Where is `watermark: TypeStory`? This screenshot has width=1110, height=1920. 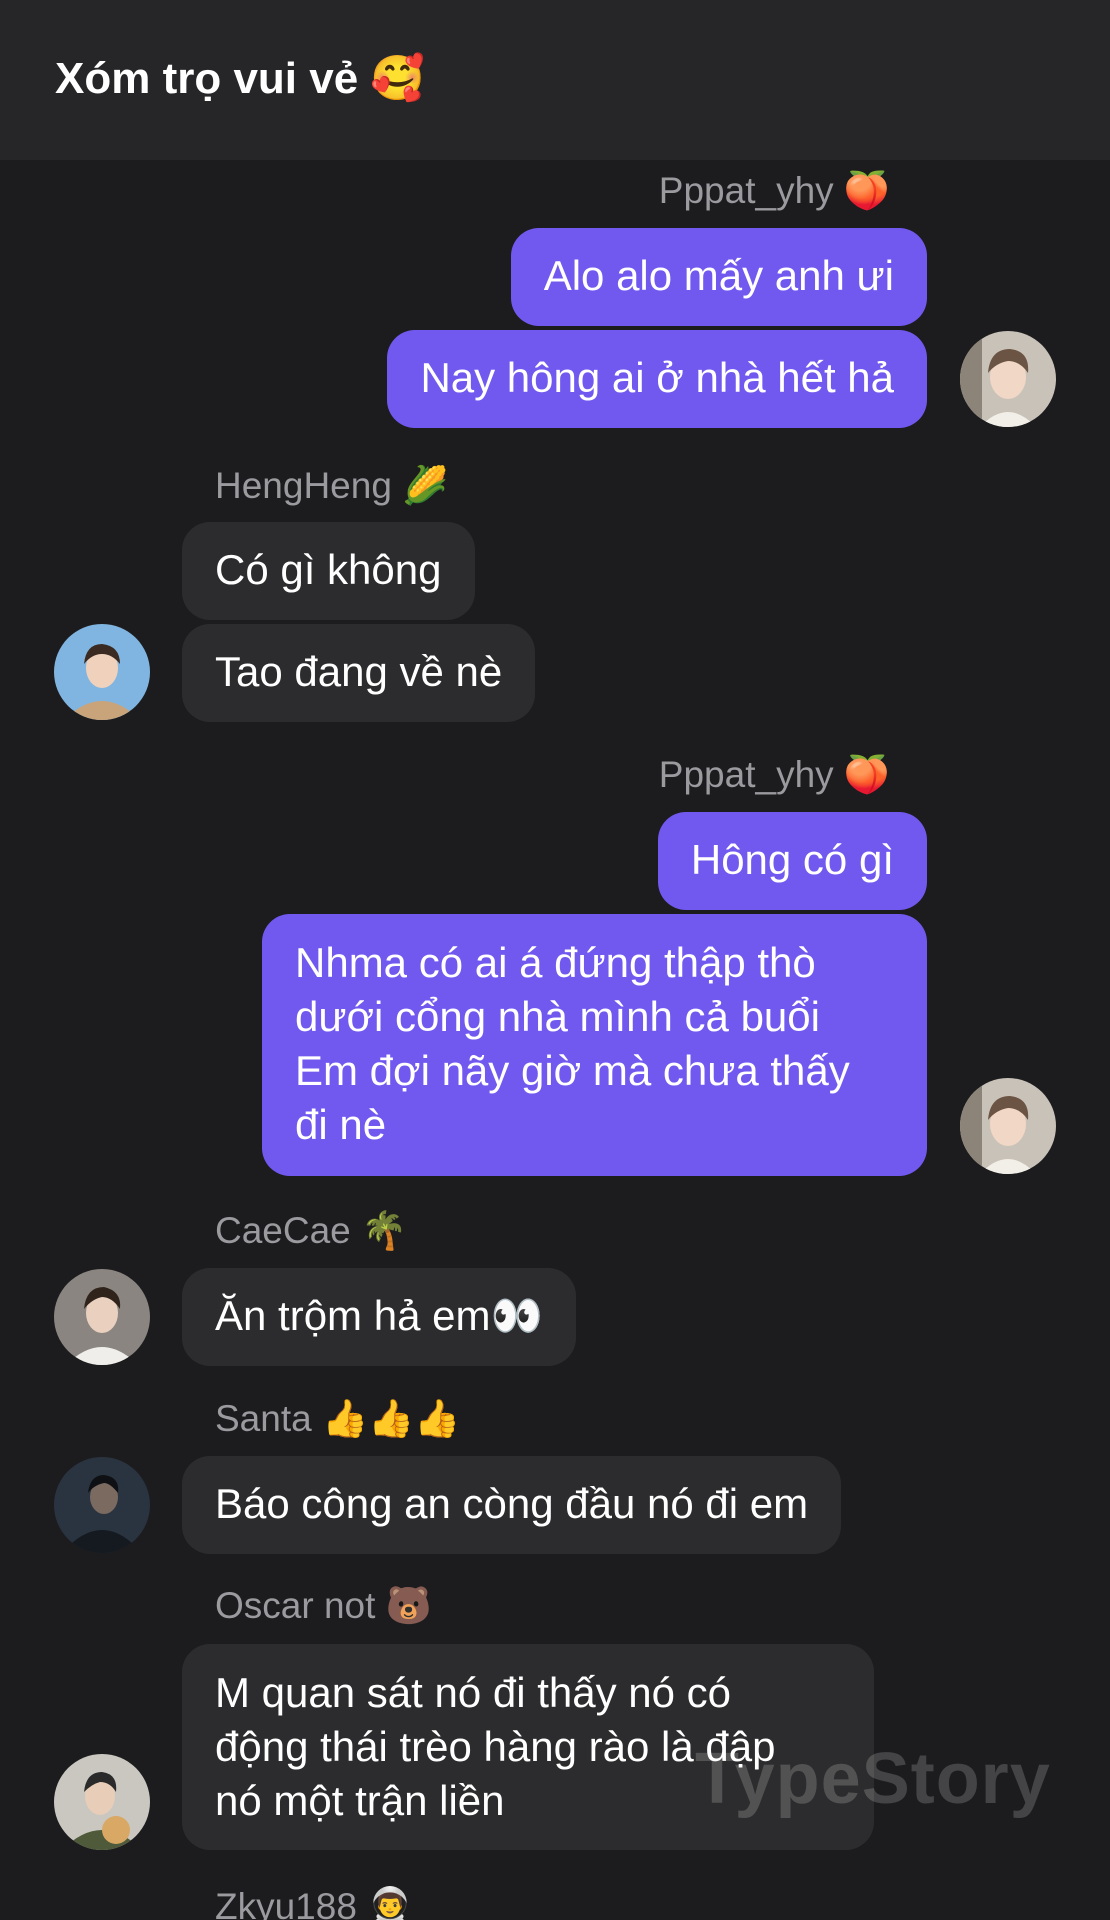 watermark: TypeStory is located at coordinates (873, 1779).